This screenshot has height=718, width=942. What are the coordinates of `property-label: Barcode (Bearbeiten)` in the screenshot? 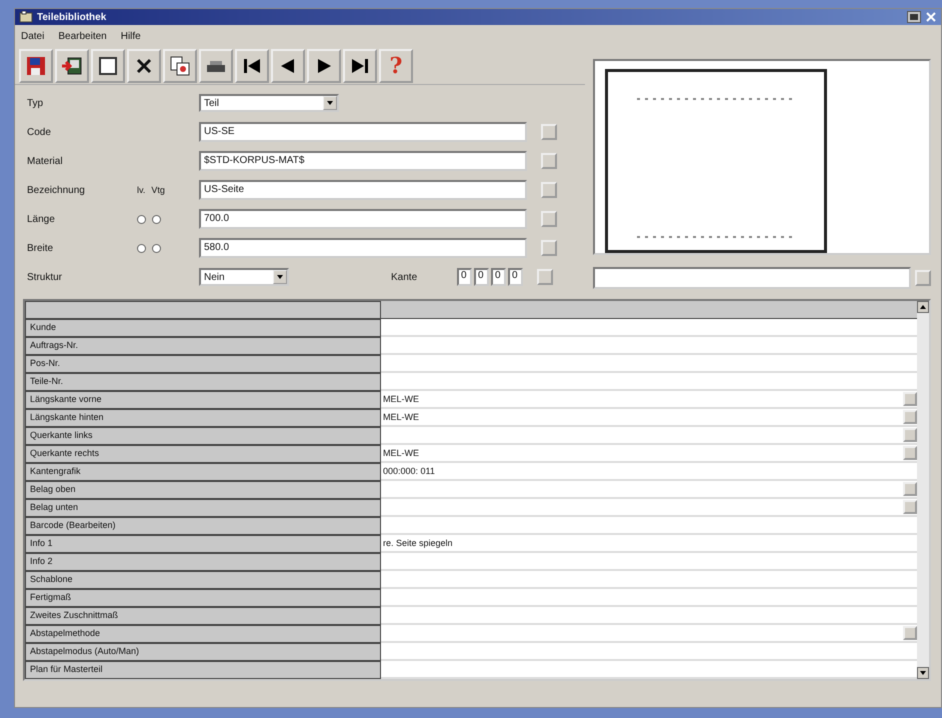 It's located at (203, 526).